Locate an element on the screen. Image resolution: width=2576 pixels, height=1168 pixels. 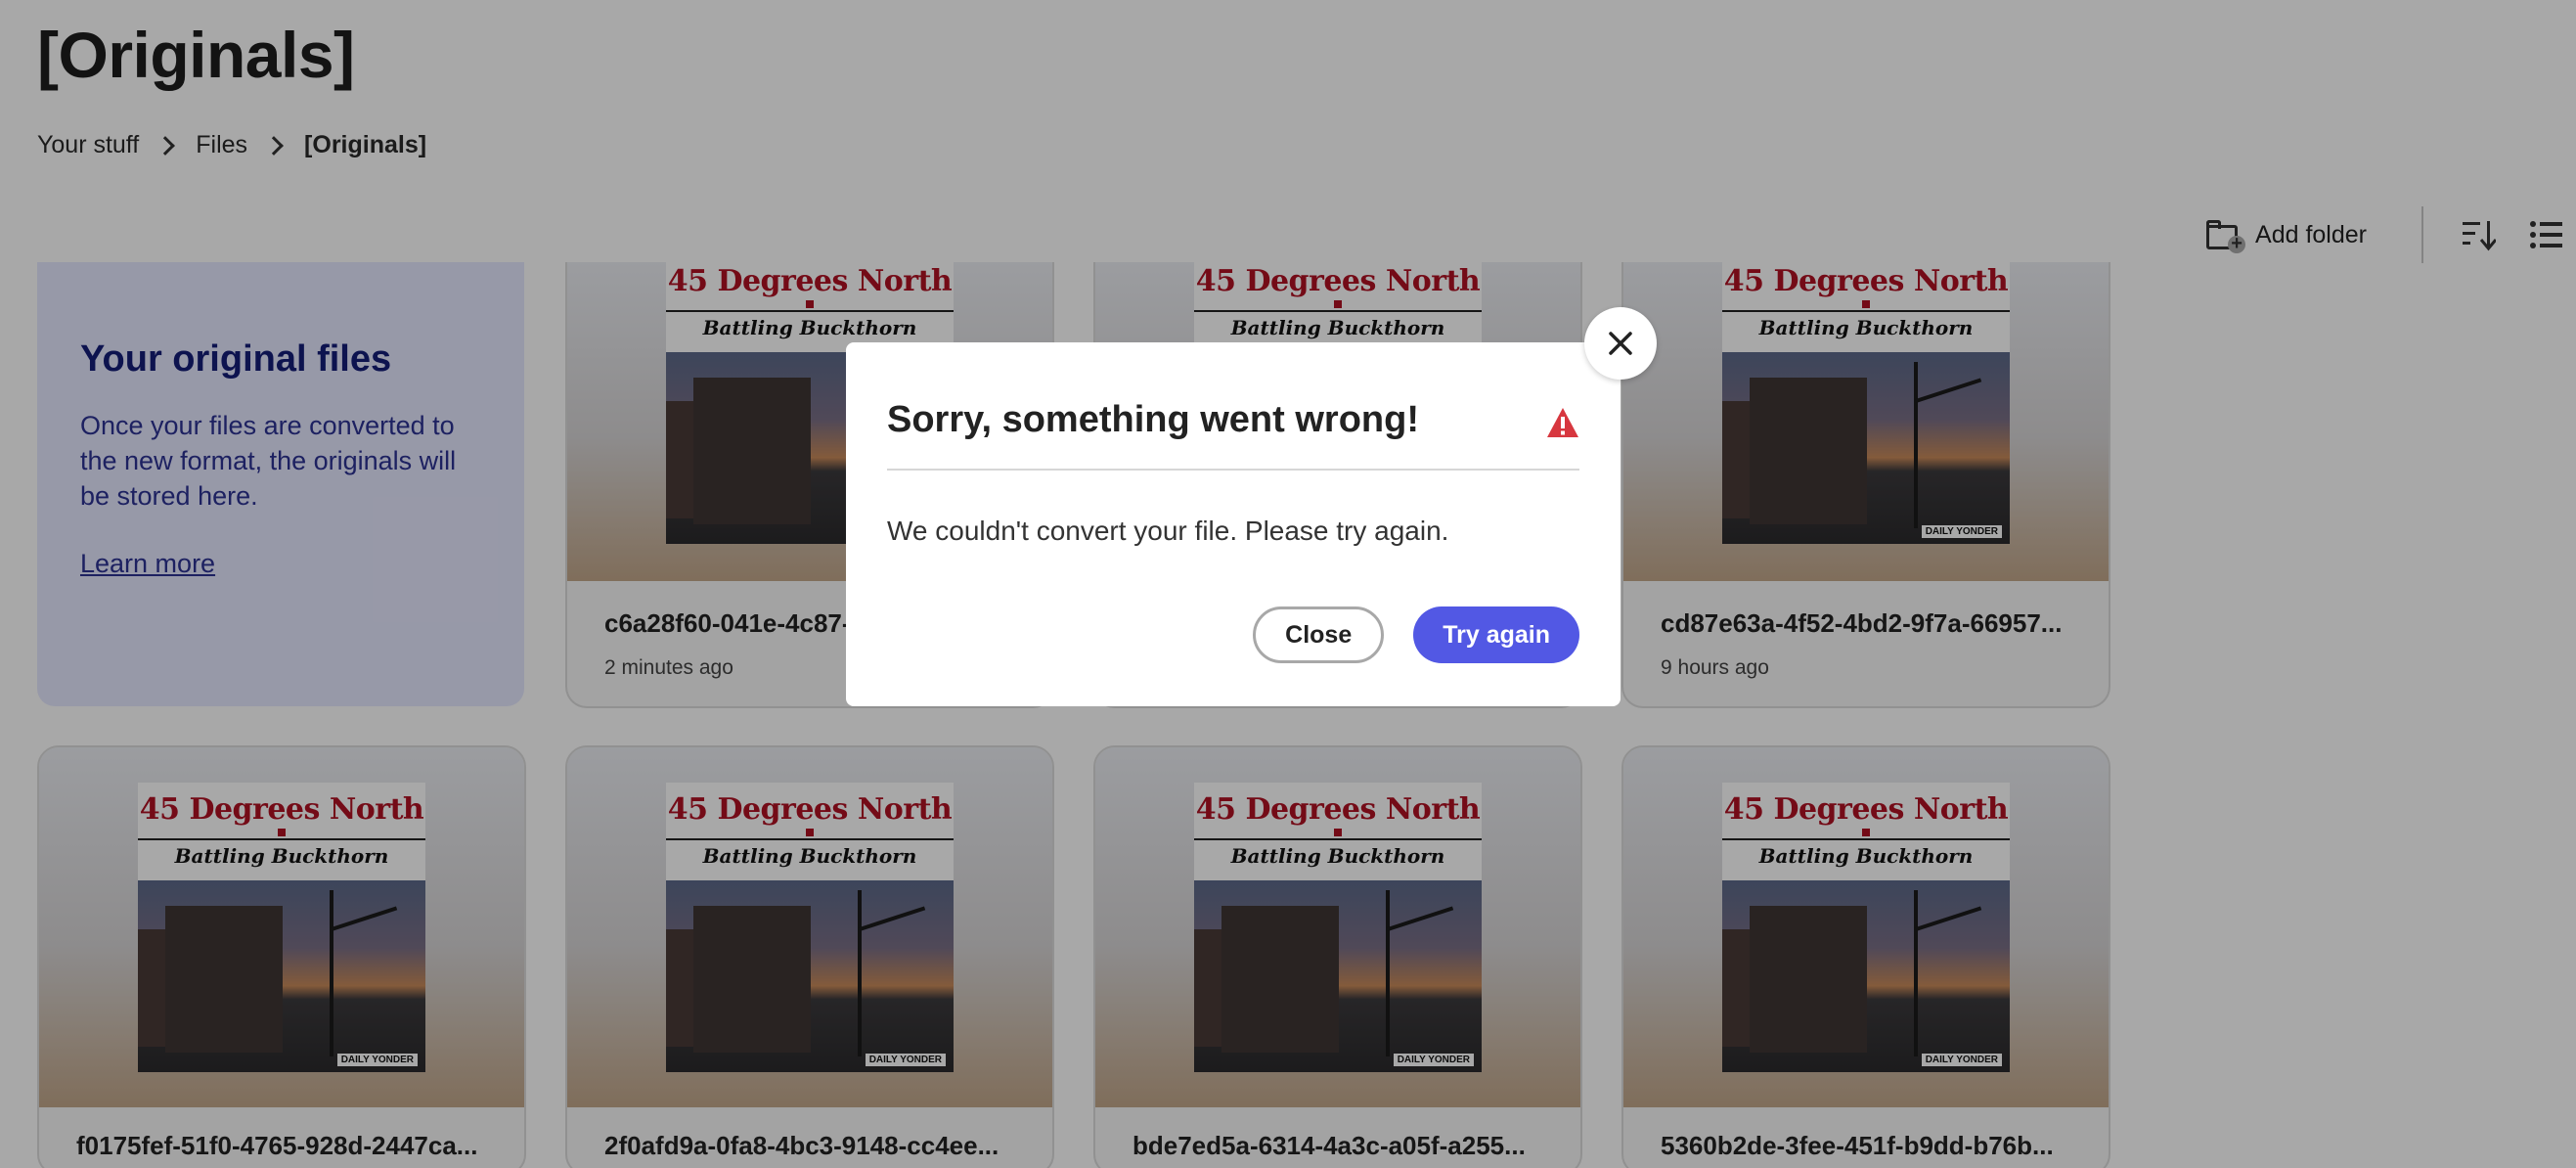
dialog-close-button is located at coordinates (1621, 343).